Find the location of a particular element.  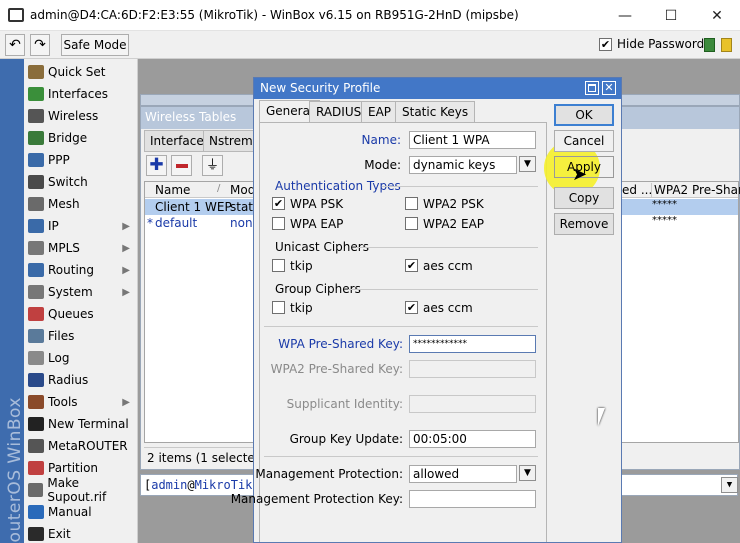

wireless-icon is located at coordinates (36, 116).